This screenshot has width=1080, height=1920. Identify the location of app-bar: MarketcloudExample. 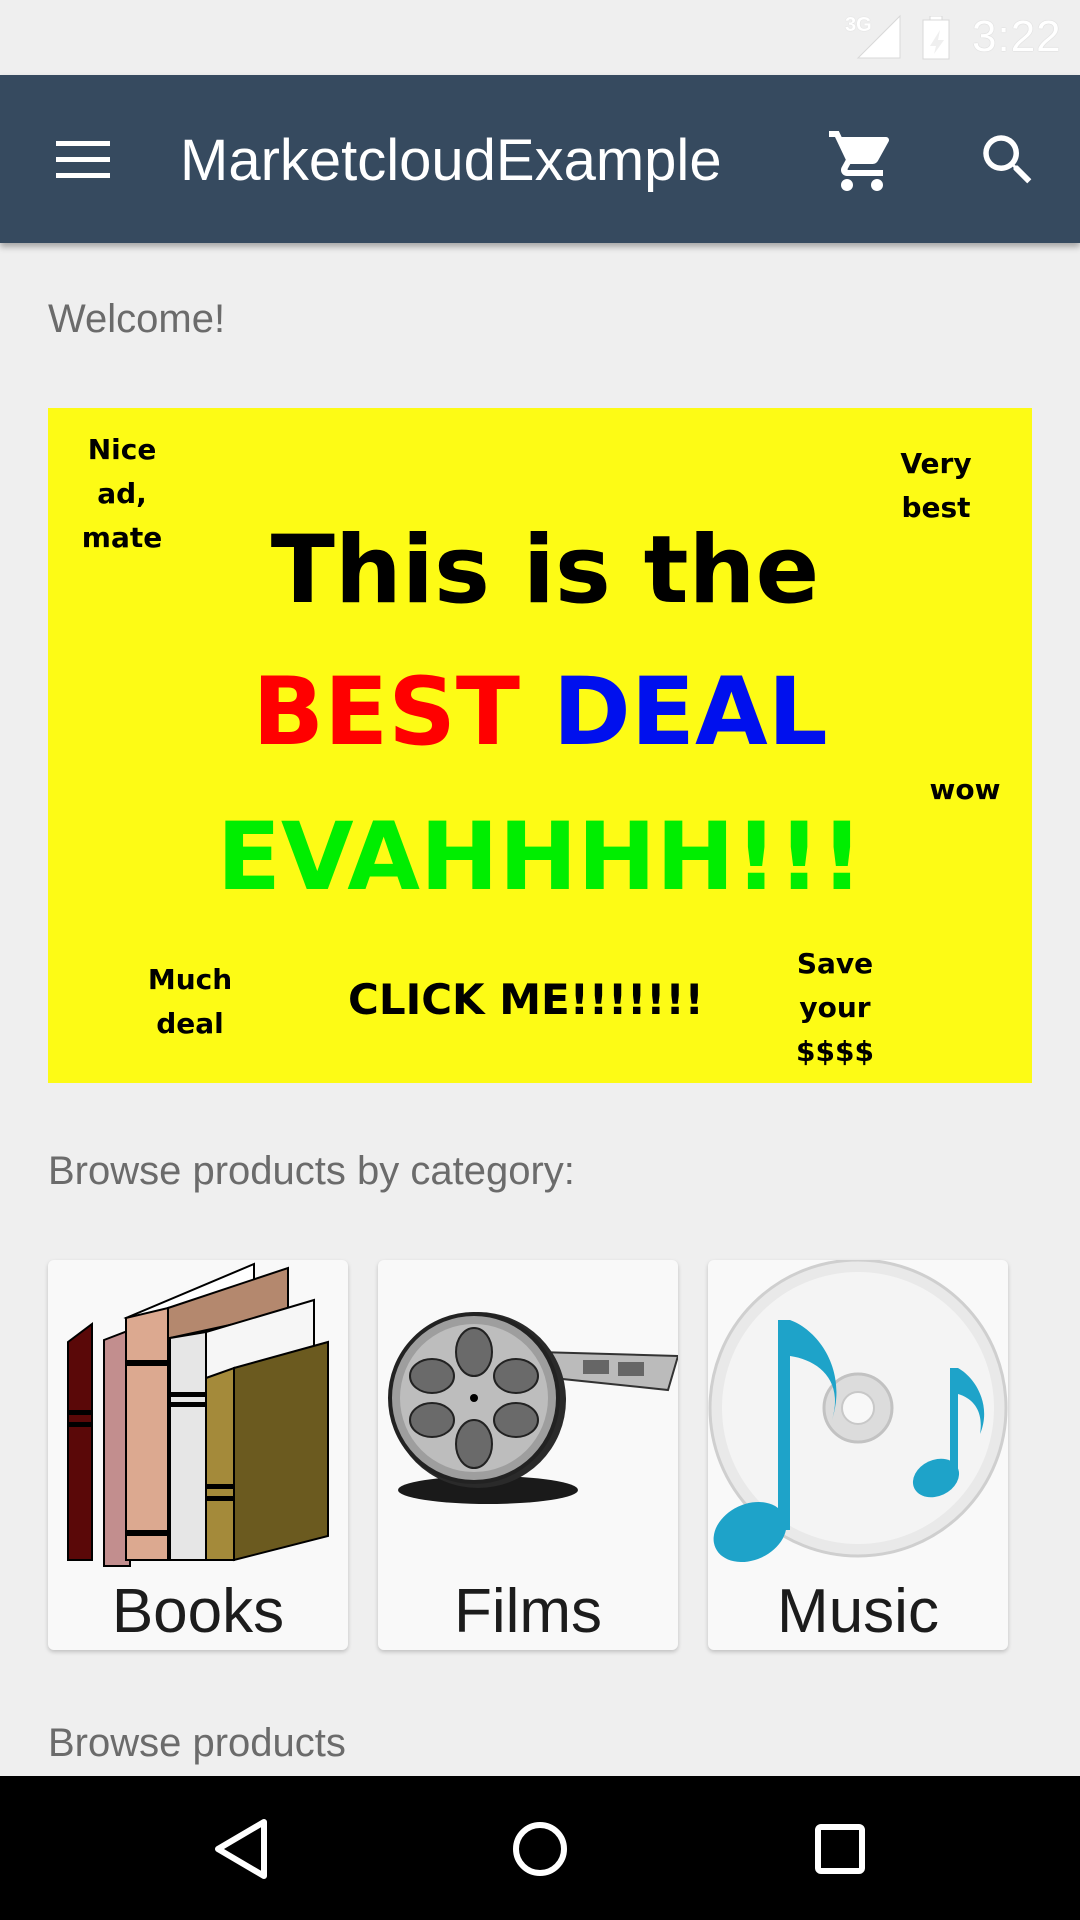
(540, 159).